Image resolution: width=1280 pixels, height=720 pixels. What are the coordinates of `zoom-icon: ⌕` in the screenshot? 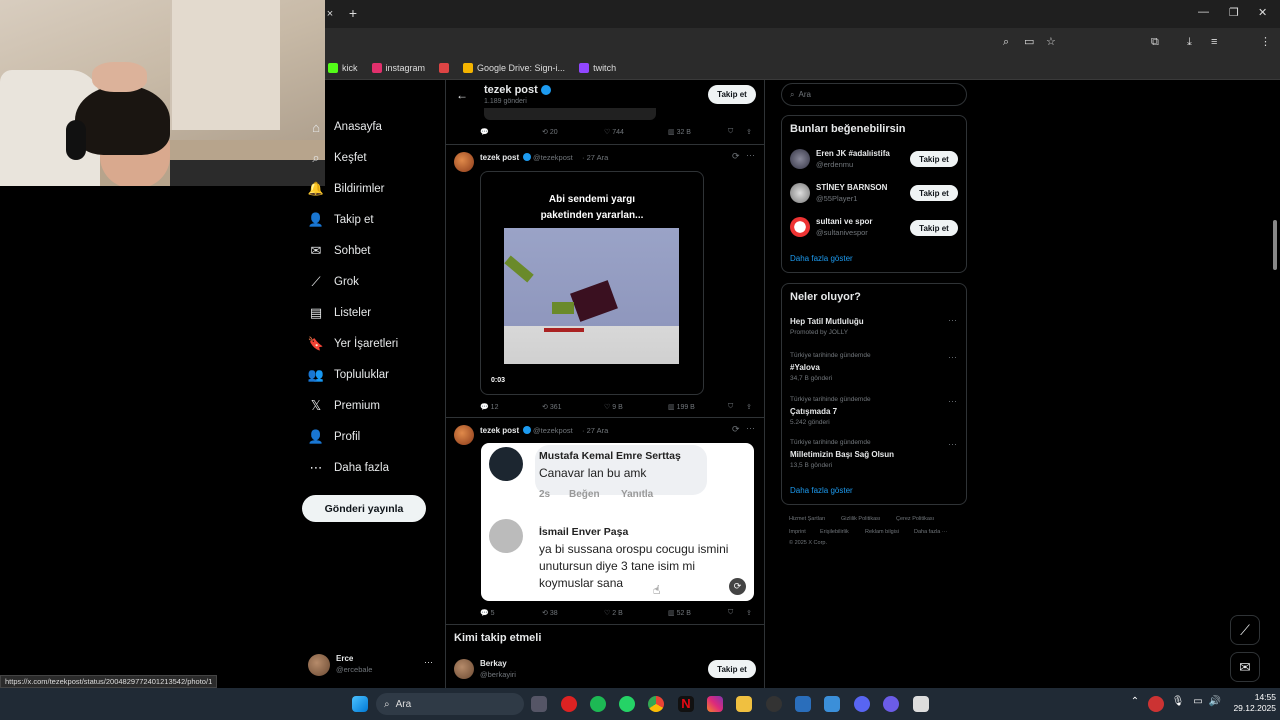 It's located at (1006, 42).